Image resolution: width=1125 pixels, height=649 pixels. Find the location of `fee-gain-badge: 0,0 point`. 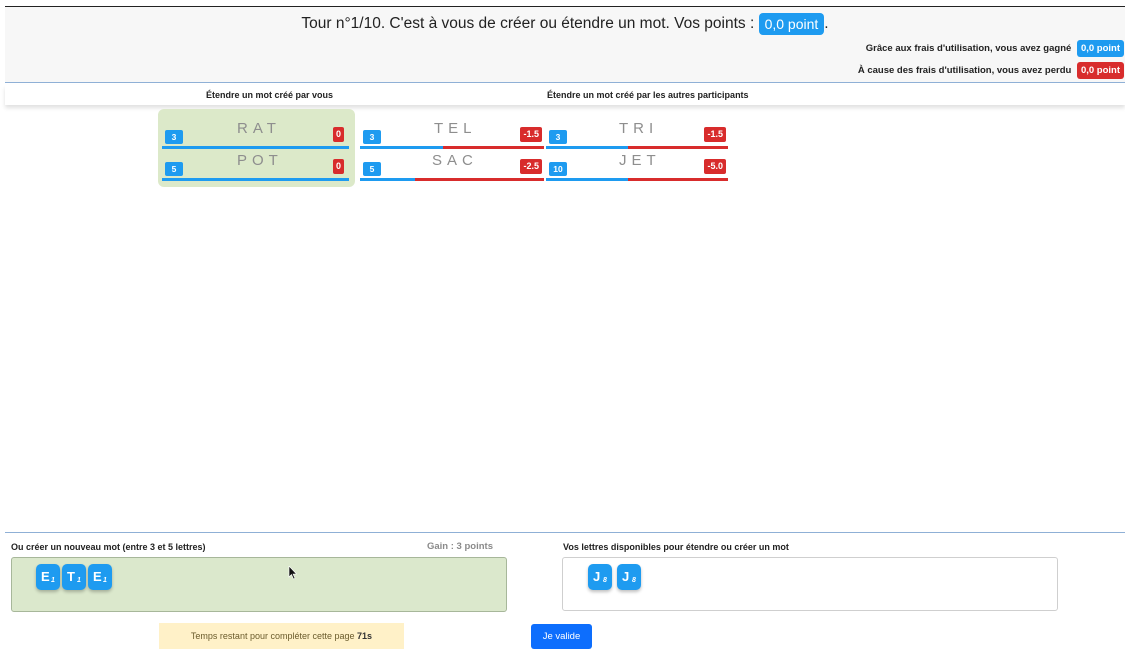

fee-gain-badge: 0,0 point is located at coordinates (1100, 48).